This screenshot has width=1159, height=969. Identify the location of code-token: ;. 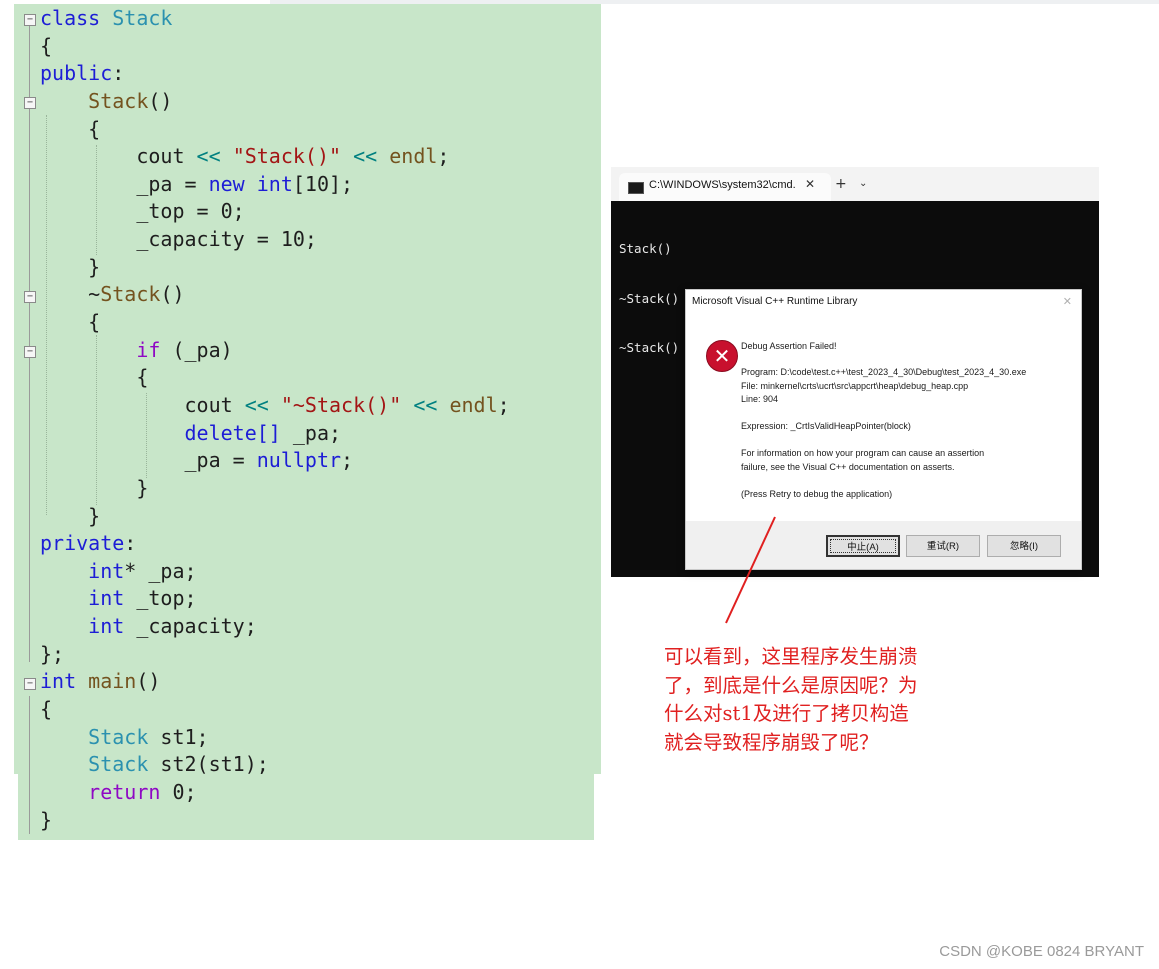
(503, 404).